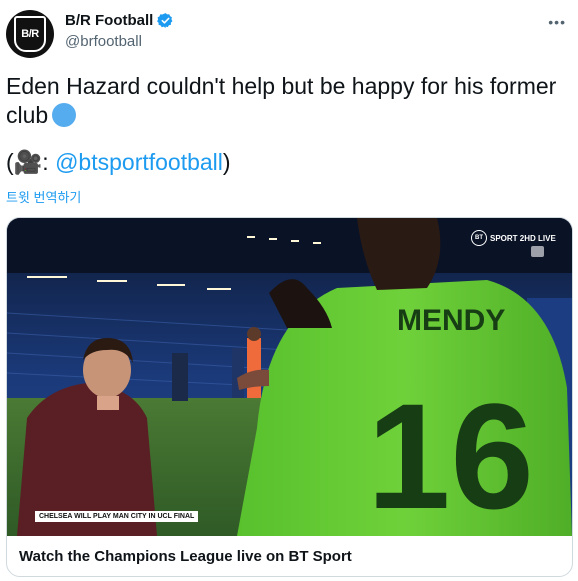  What do you see at coordinates (226, 162) in the screenshot?
I see `credit-suffix: )` at bounding box center [226, 162].